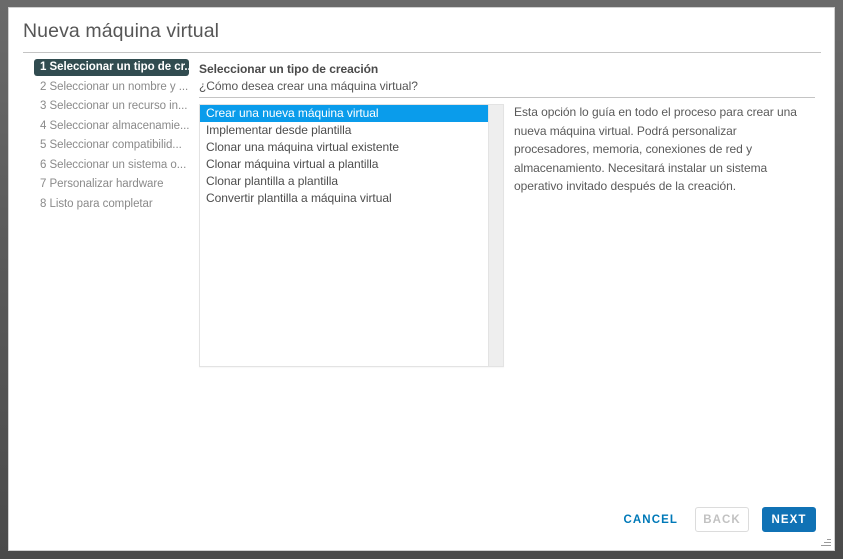 The height and width of the screenshot is (559, 843). What do you see at coordinates (422, 52) in the screenshot?
I see `title-divider` at bounding box center [422, 52].